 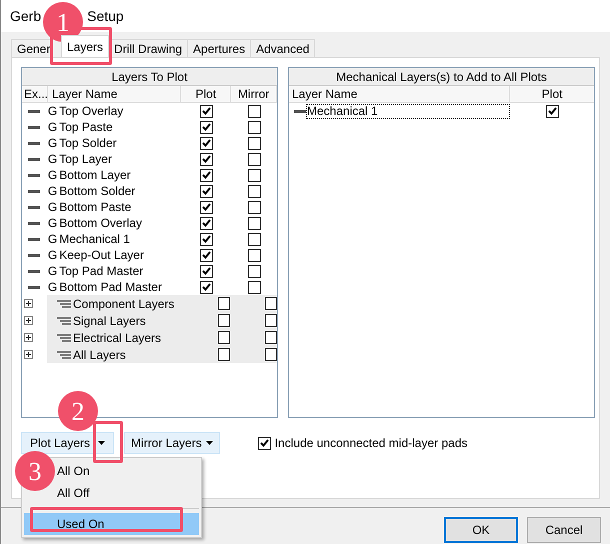 I want to click on dialog-button: Cancel, so click(x=564, y=530).